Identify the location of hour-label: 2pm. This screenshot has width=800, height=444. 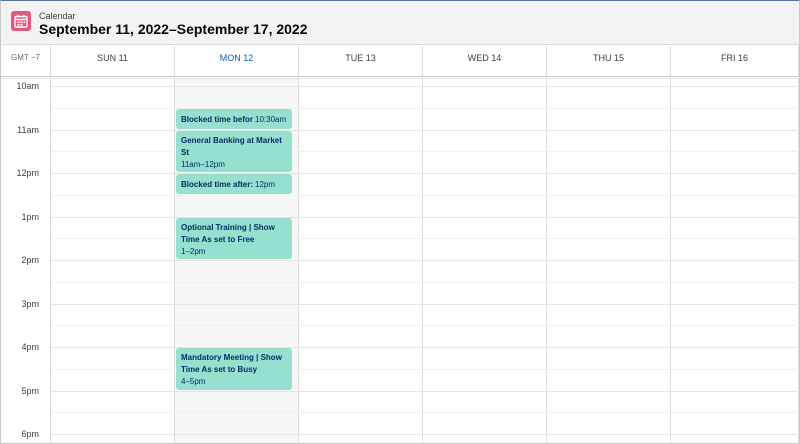
(30, 260).